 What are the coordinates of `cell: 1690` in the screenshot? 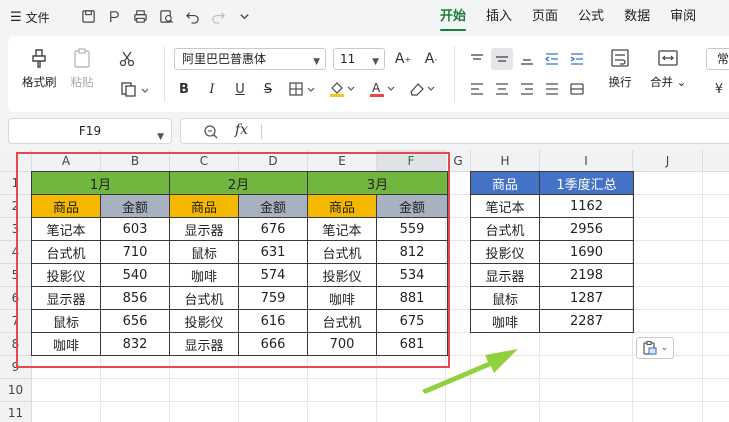 It's located at (586, 252).